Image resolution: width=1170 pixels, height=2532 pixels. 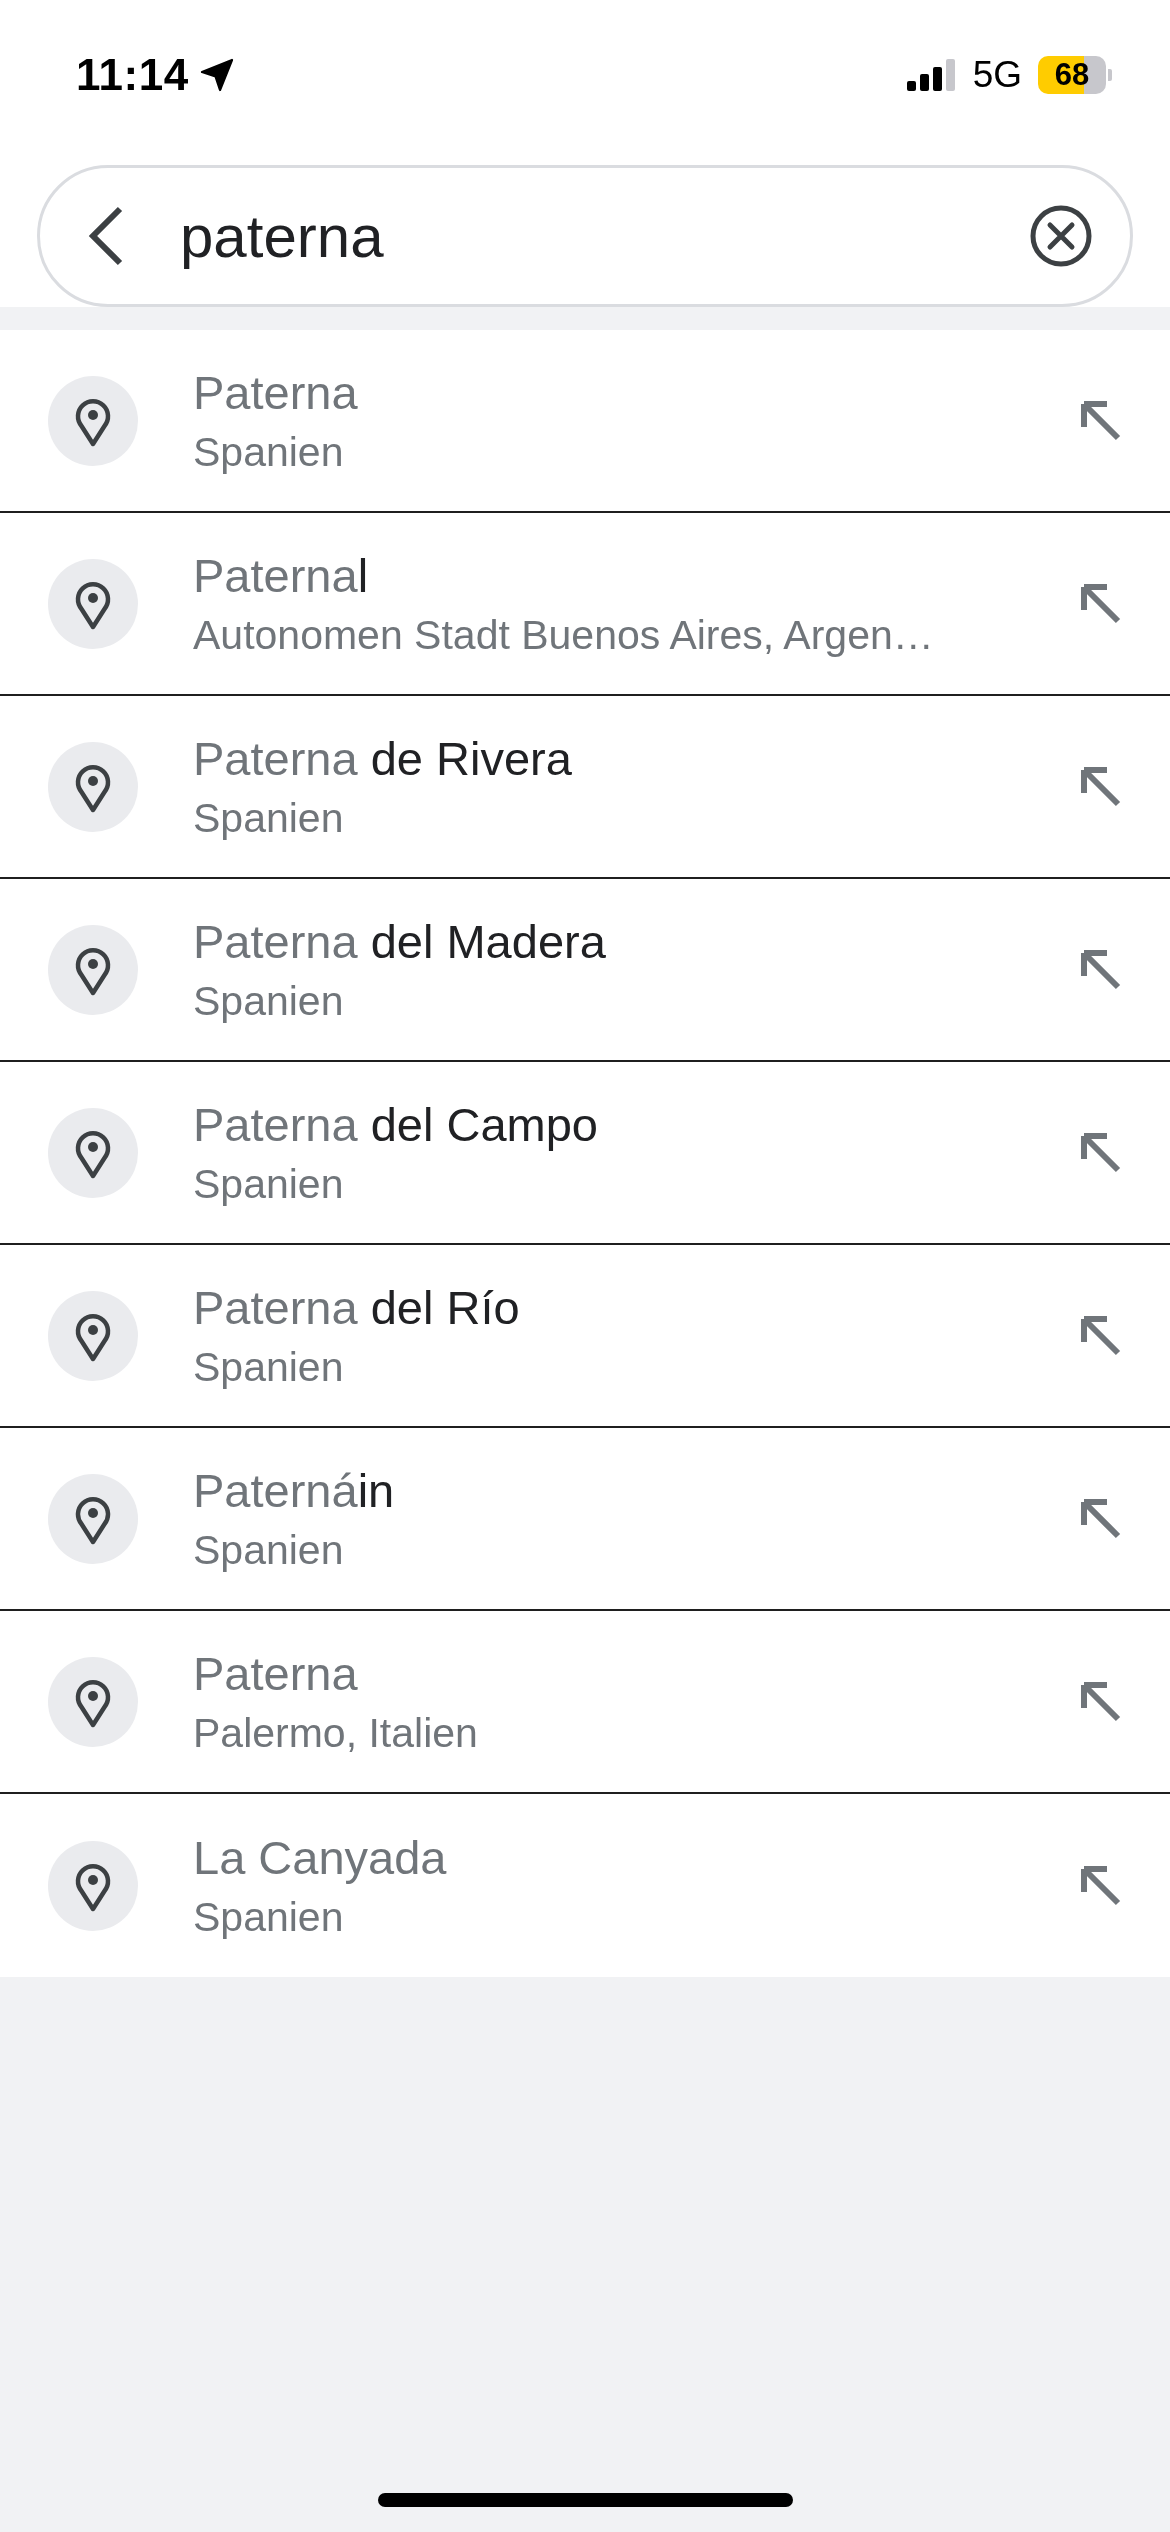 What do you see at coordinates (399, 941) in the screenshot?
I see `suggestion-title: Paterna del Madera` at bounding box center [399, 941].